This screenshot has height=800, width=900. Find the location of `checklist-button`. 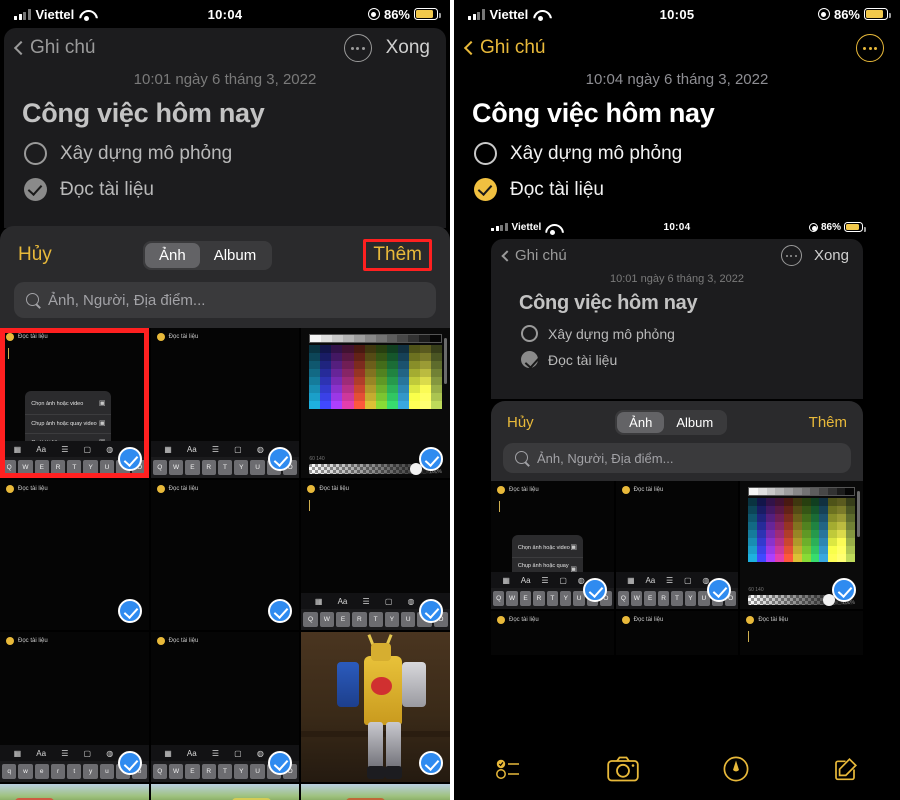

checklist-button is located at coordinates (509, 771).